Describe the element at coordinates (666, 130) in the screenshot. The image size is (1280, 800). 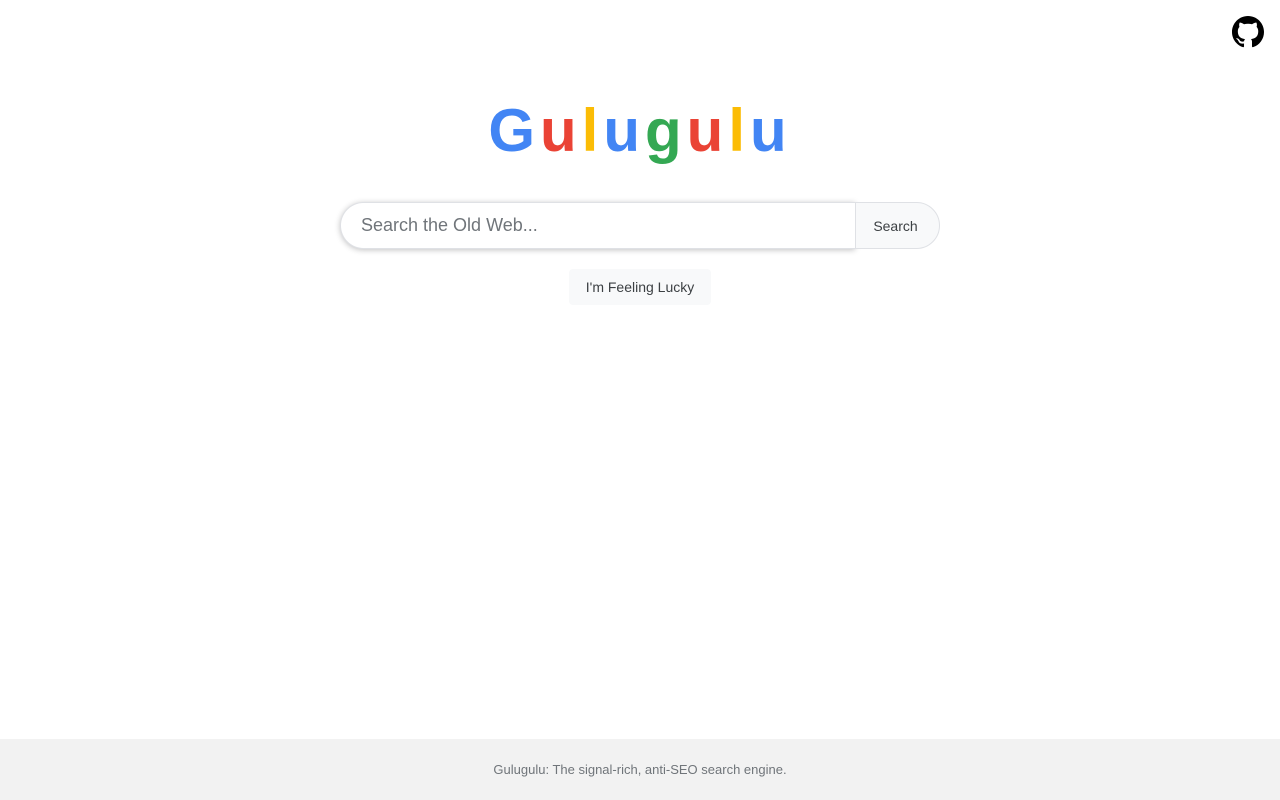
I see `logo-letter: g` at that location.